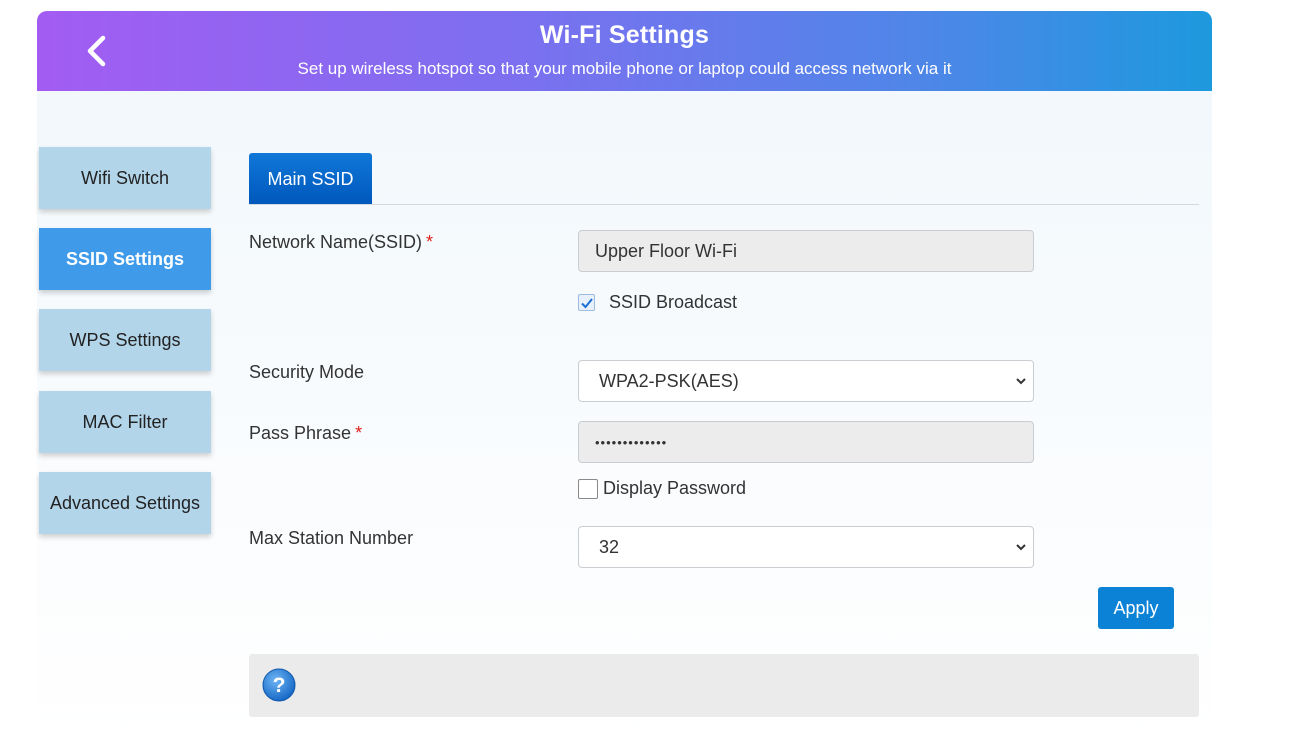 This screenshot has height=742, width=1304. I want to click on sidebar-item-mac-filter: MAC Filter, so click(125, 422).